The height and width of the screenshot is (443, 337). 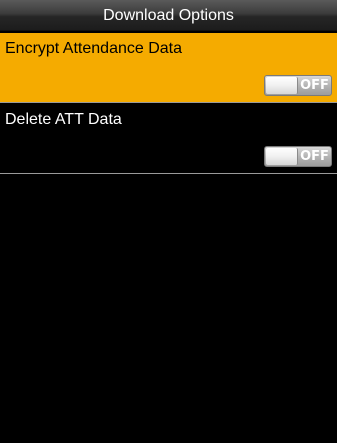 I want to click on page-title: Download Options, so click(x=168, y=15).